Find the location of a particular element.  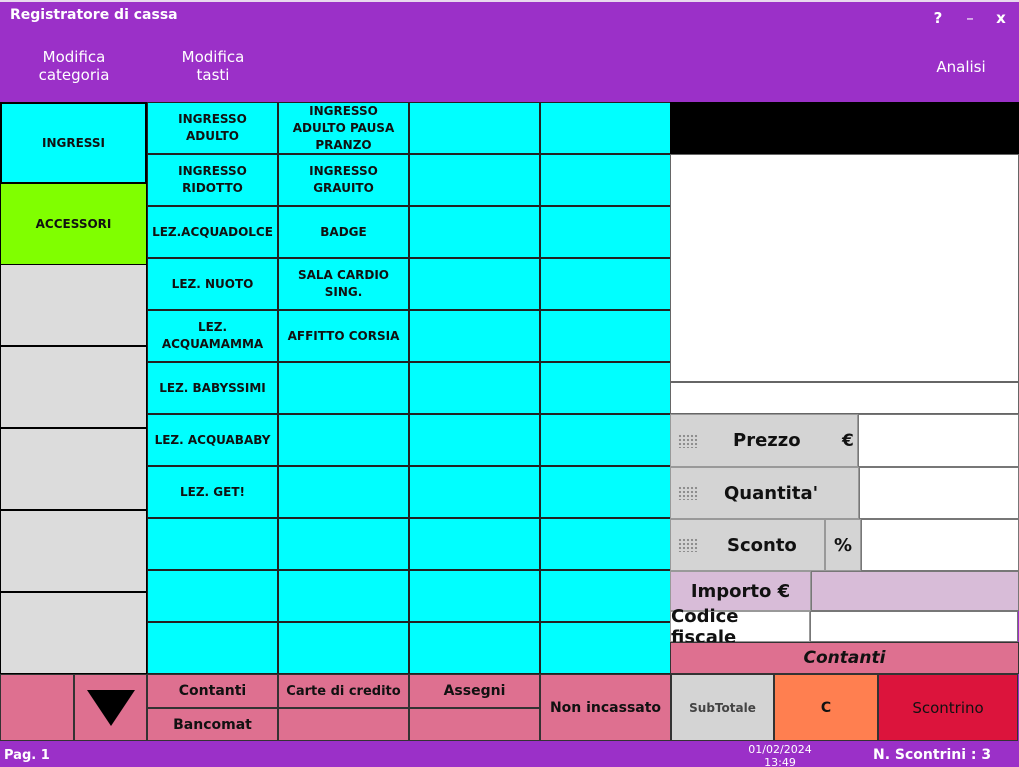

scroll-down-button is located at coordinates (110, 707).